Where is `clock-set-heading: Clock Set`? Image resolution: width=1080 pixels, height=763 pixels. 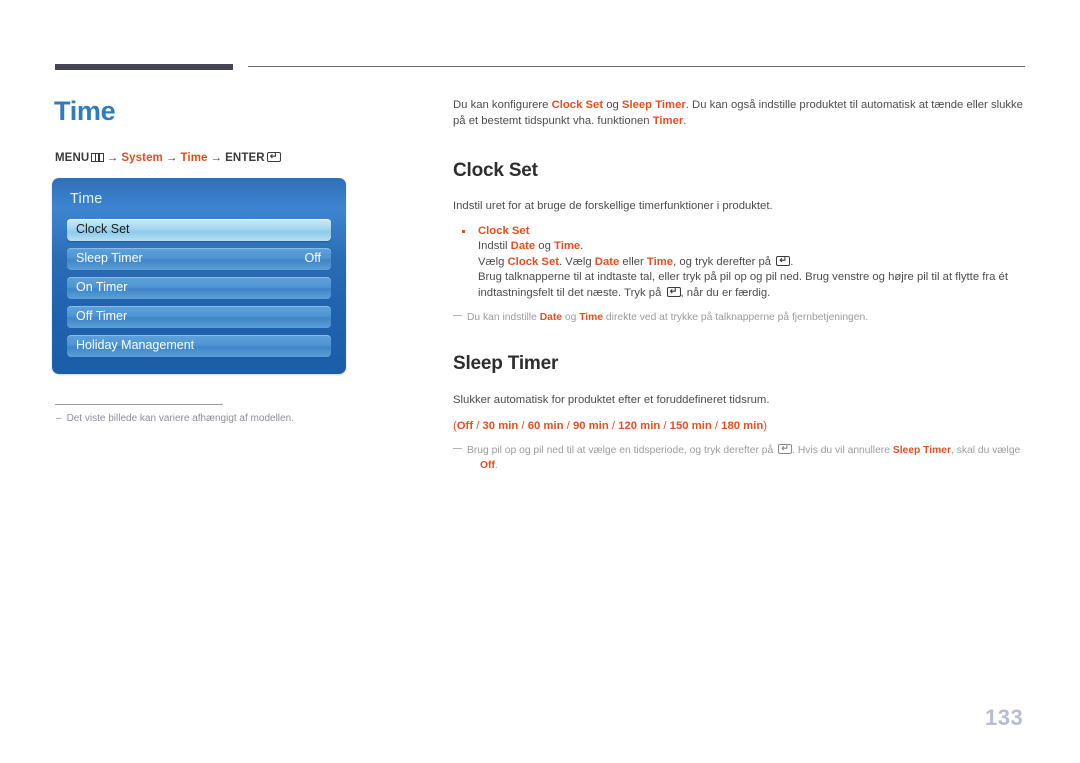 clock-set-heading: Clock Set is located at coordinates (495, 170).